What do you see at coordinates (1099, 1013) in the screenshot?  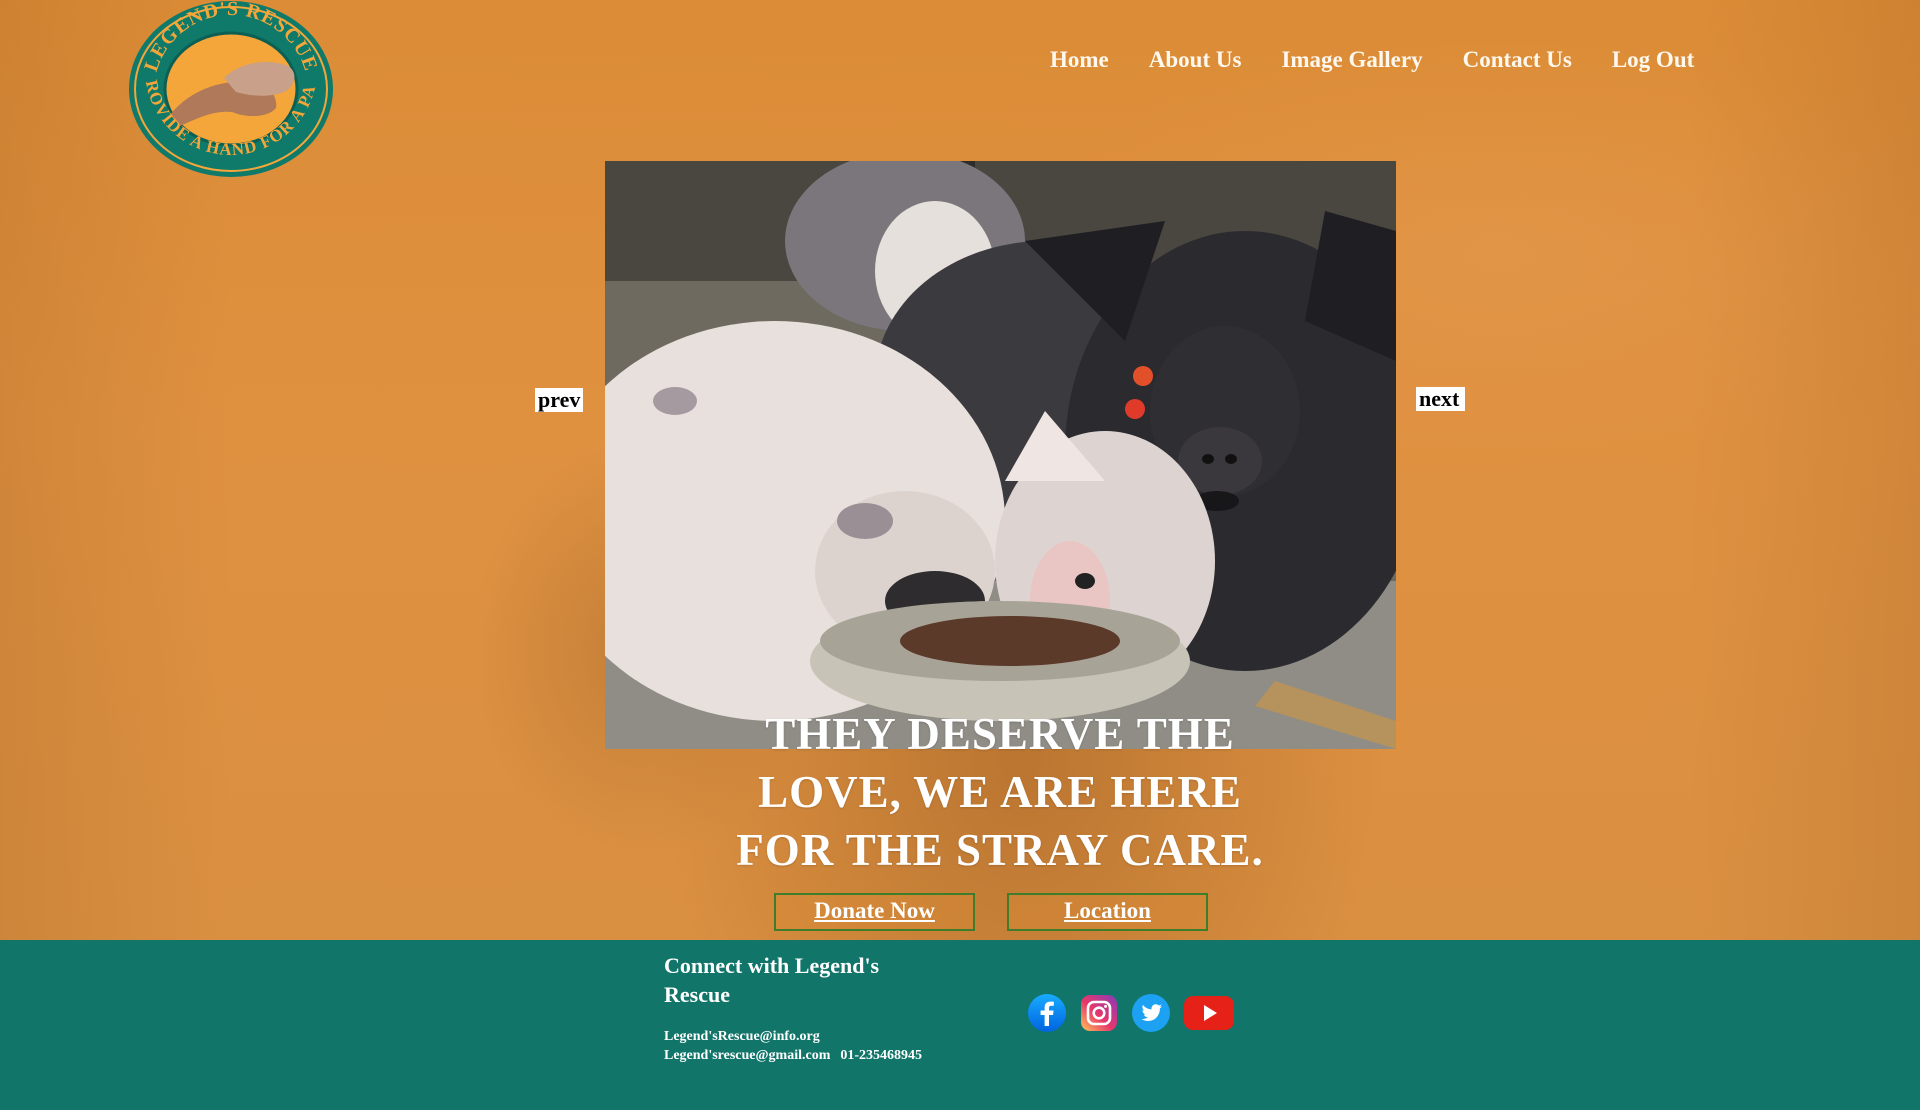 I see `instagram-icon` at bounding box center [1099, 1013].